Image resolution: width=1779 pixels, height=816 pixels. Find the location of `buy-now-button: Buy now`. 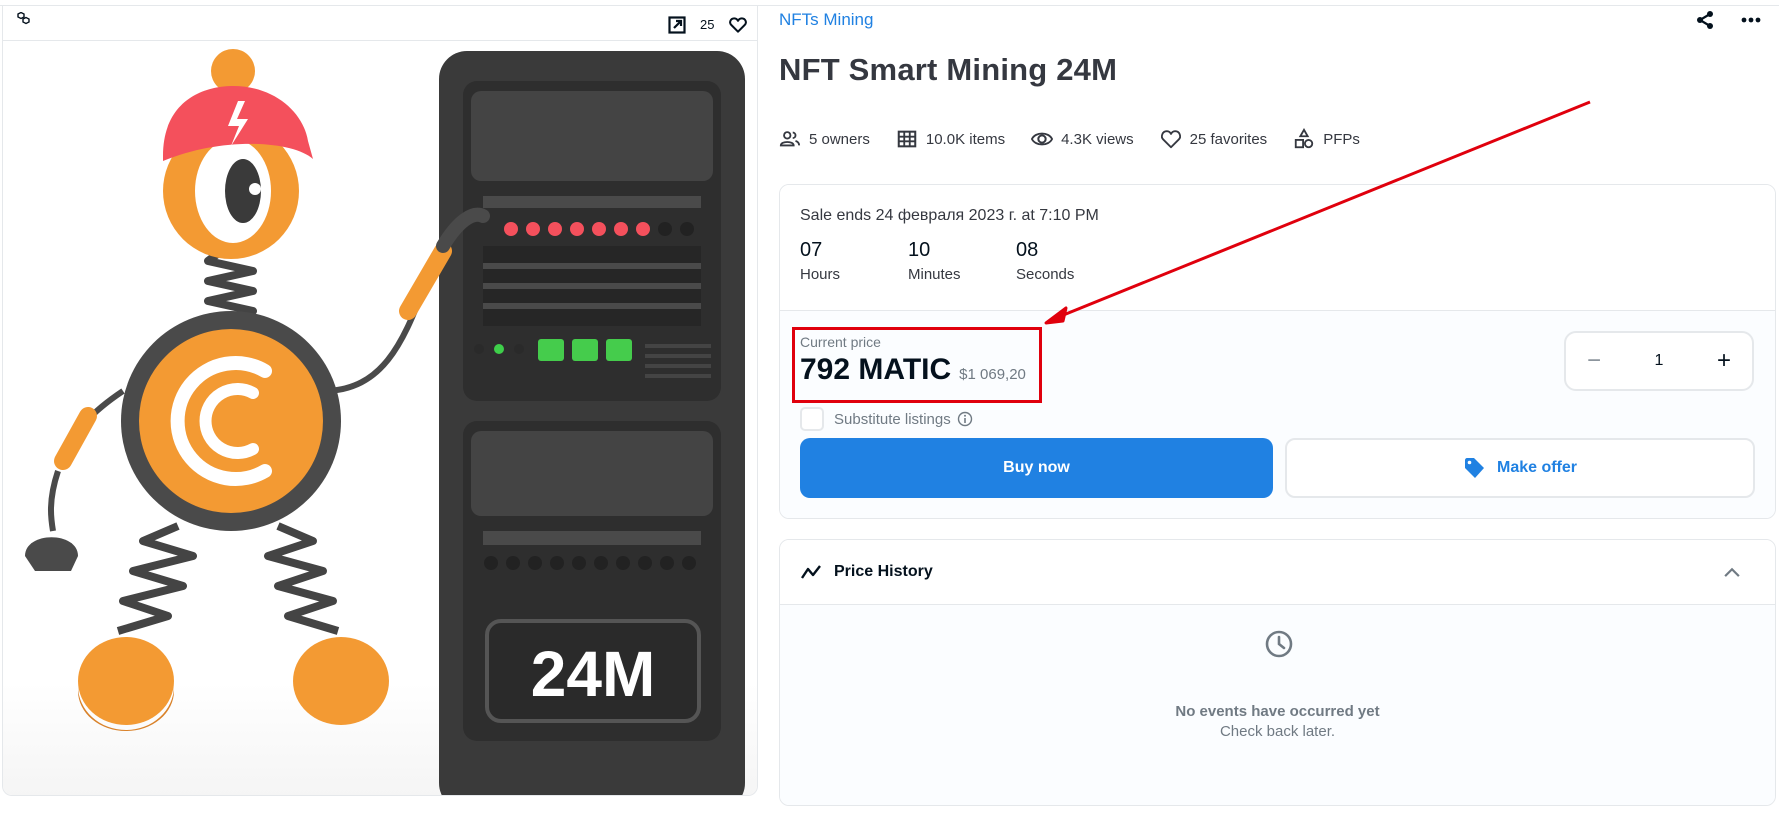

buy-now-button: Buy now is located at coordinates (1036, 468).